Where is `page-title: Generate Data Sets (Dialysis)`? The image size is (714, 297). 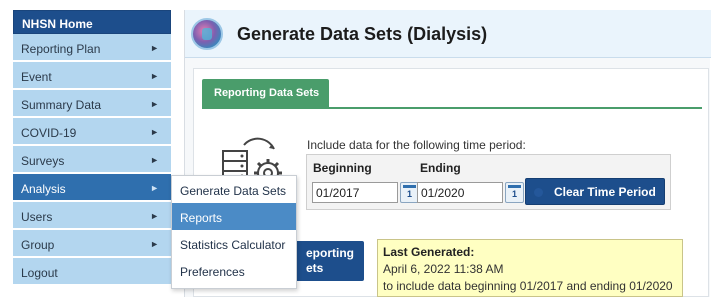
page-title: Generate Data Sets (Dialysis) is located at coordinates (362, 34).